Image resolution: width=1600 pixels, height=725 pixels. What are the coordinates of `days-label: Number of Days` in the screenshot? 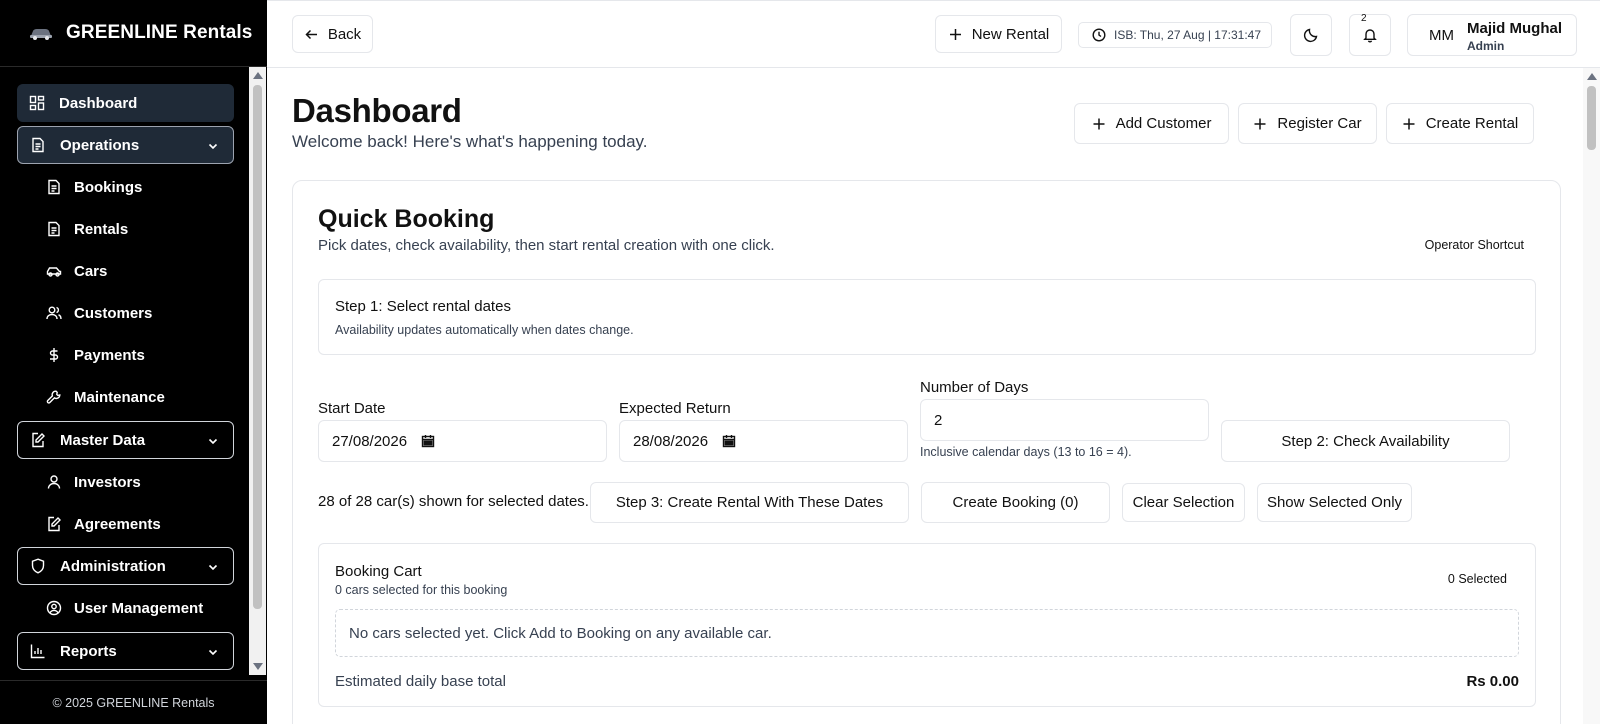 It's located at (974, 387).